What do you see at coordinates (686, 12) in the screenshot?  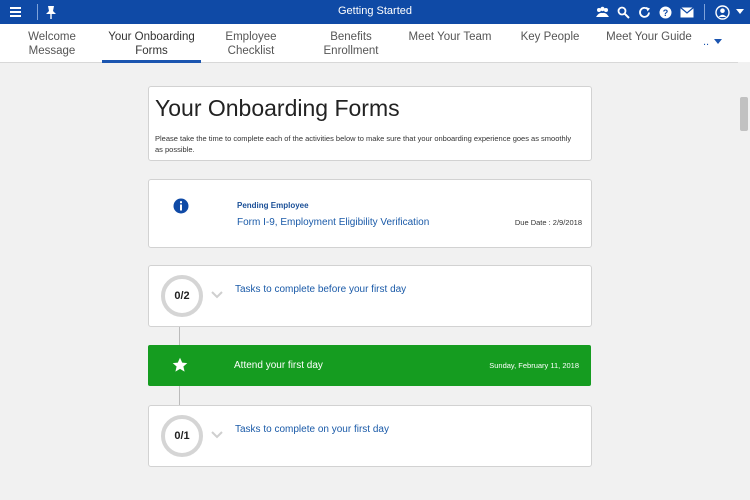 I see `mail-icon` at bounding box center [686, 12].